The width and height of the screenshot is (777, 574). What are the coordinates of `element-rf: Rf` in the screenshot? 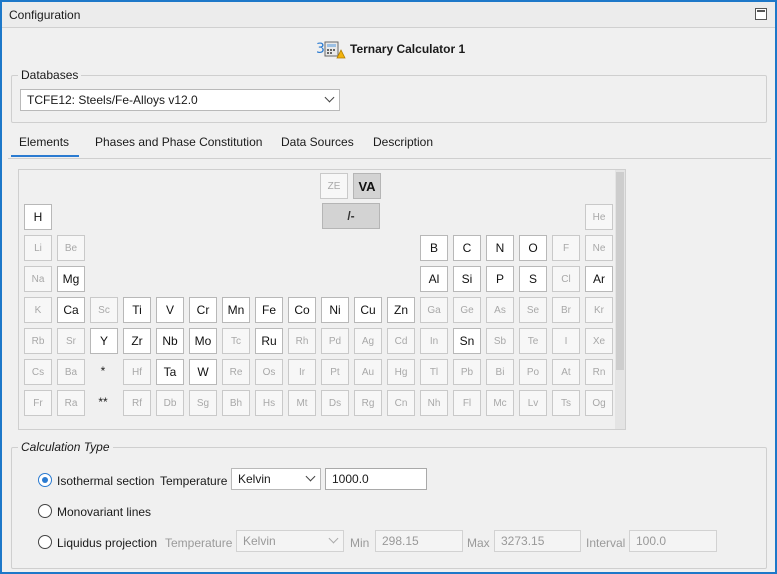 It's located at (137, 403).